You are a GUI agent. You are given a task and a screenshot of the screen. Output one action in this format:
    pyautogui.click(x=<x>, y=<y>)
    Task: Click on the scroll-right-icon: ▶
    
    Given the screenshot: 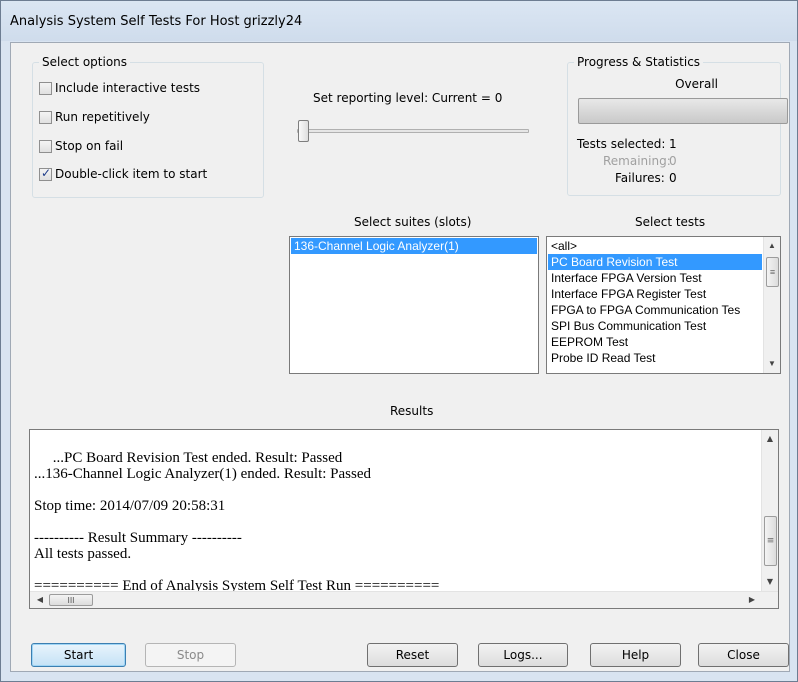 What is the action you would take?
    pyautogui.click(x=752, y=600)
    